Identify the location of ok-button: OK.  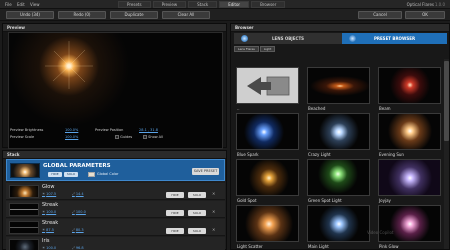
(425, 15).